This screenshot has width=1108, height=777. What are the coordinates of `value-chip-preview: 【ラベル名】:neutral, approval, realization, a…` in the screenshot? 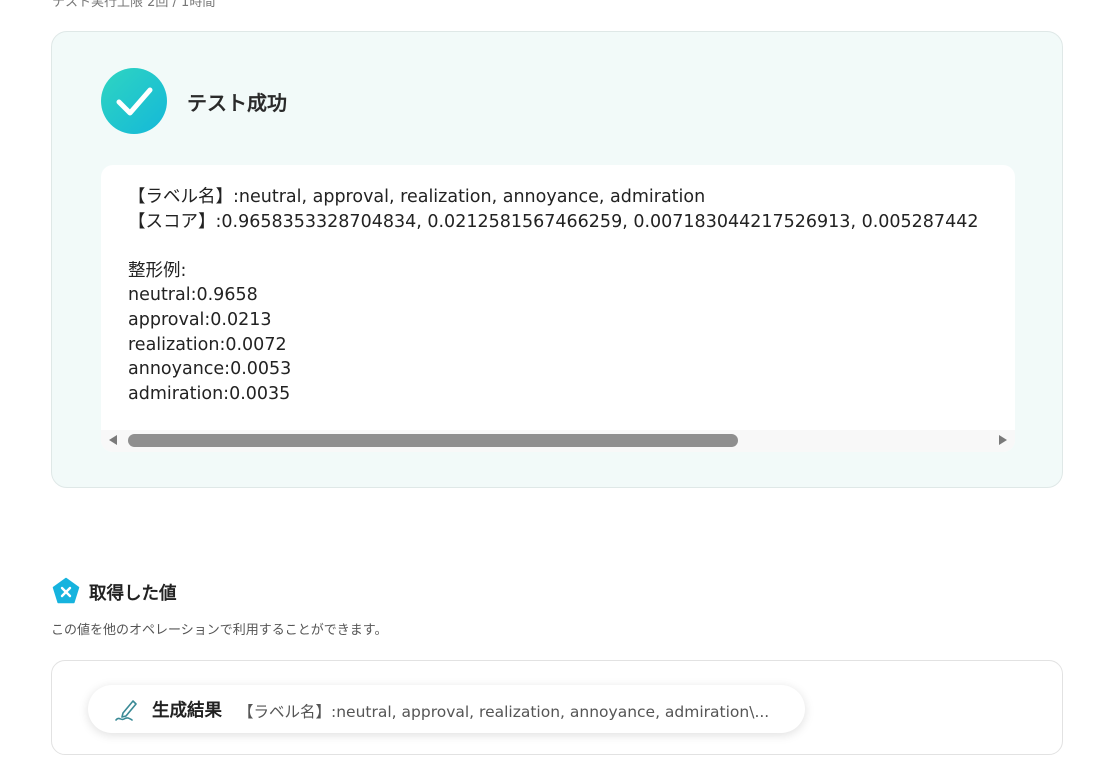 It's located at (504, 712).